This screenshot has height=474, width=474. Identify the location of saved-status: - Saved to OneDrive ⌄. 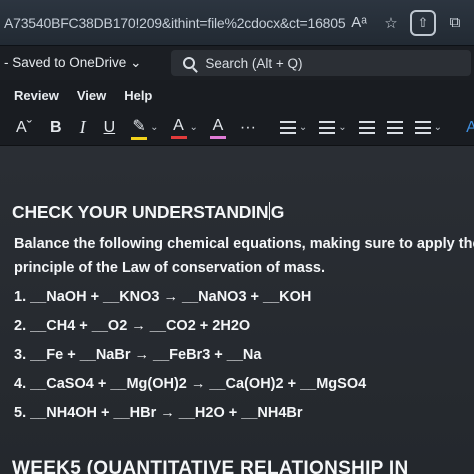
(72, 63).